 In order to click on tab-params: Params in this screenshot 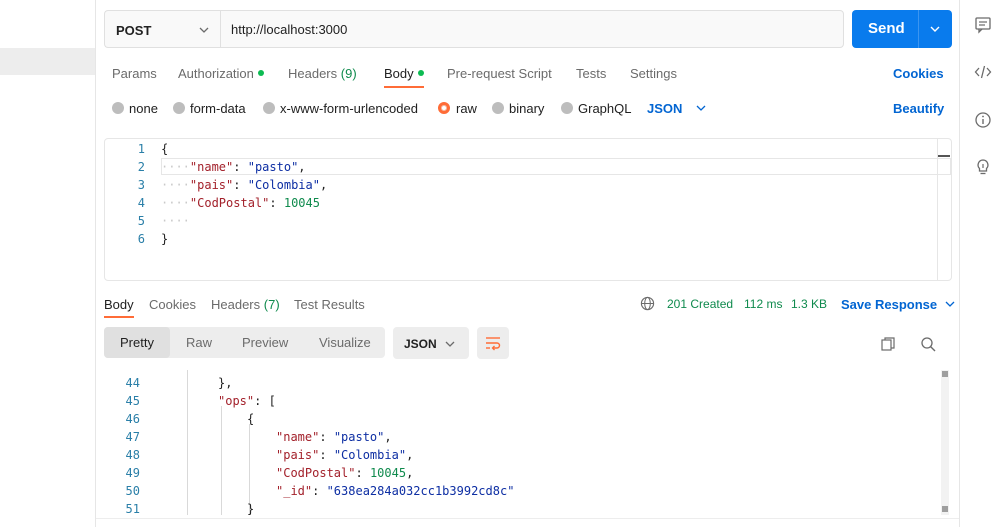, I will do `click(134, 73)`.